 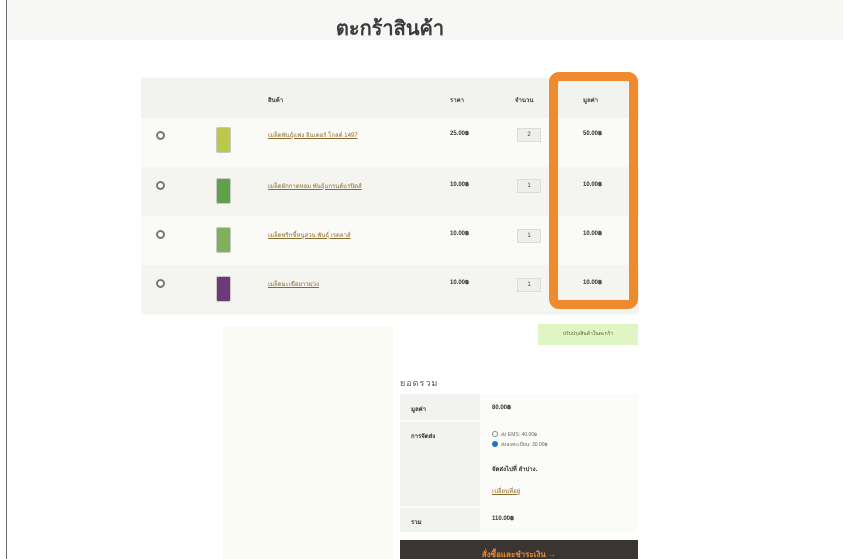 I want to click on shipping-registered-radio, so click(x=495, y=444).